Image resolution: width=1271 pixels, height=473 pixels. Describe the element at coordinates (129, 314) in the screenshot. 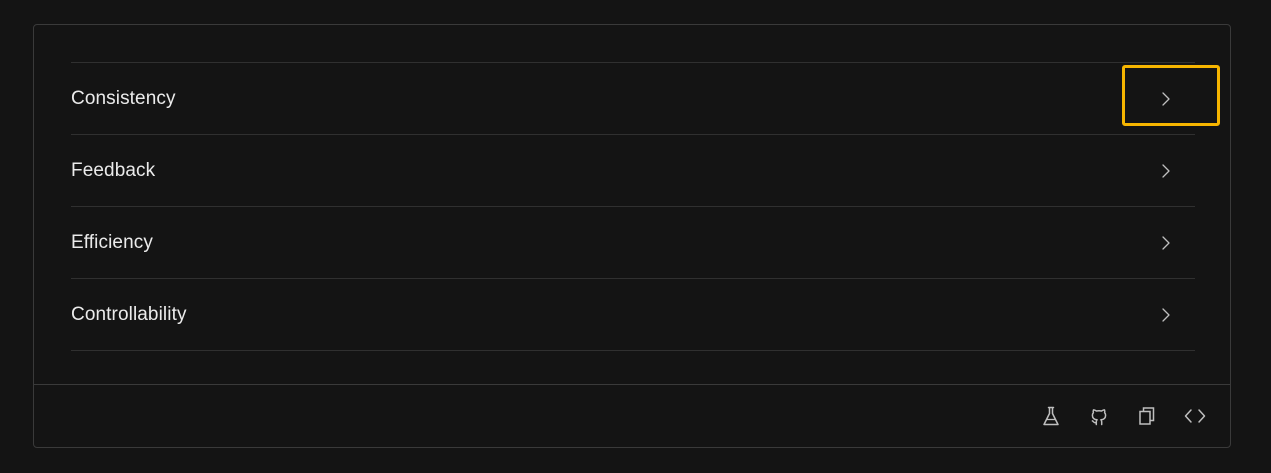

I see `collapse-item-label: Controllability` at that location.